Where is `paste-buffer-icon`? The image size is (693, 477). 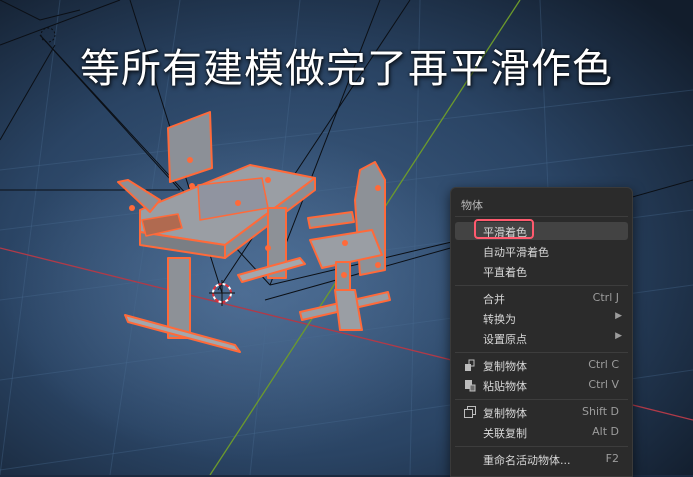 paste-buffer-icon is located at coordinates (470, 386).